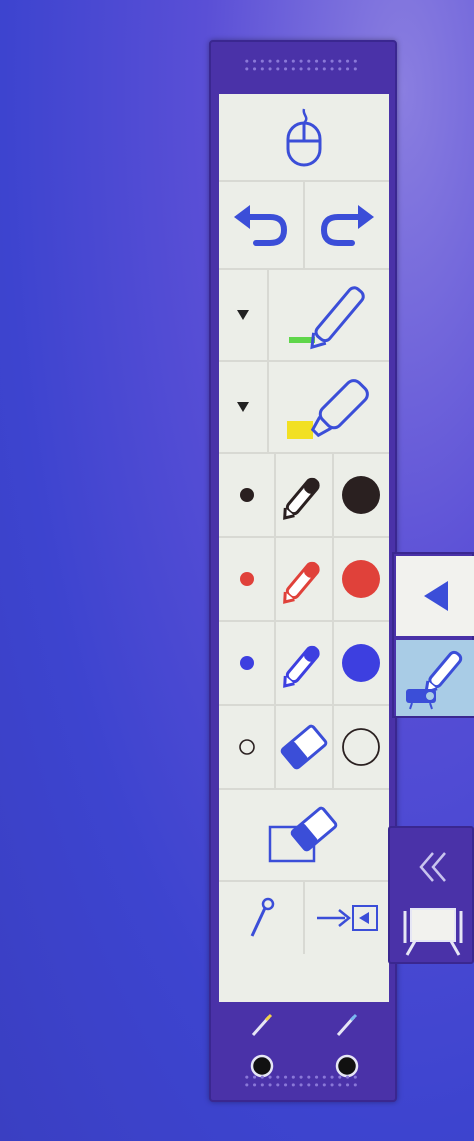 The height and width of the screenshot is (1141, 474). I want to click on side-view-panel, so click(431, 895).